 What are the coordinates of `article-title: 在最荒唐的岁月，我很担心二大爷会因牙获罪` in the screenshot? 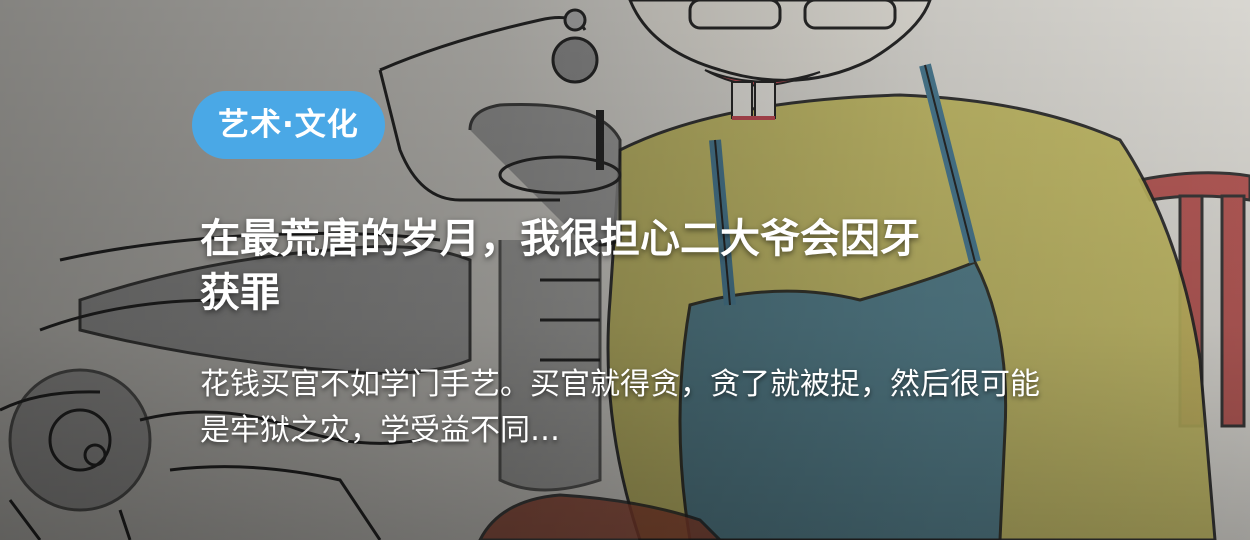 It's located at (560, 266).